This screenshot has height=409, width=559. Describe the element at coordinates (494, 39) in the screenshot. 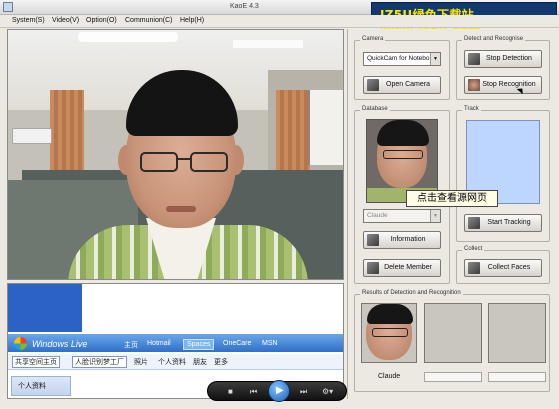

I see `detect-group-label: Detect and Recognise` at that location.